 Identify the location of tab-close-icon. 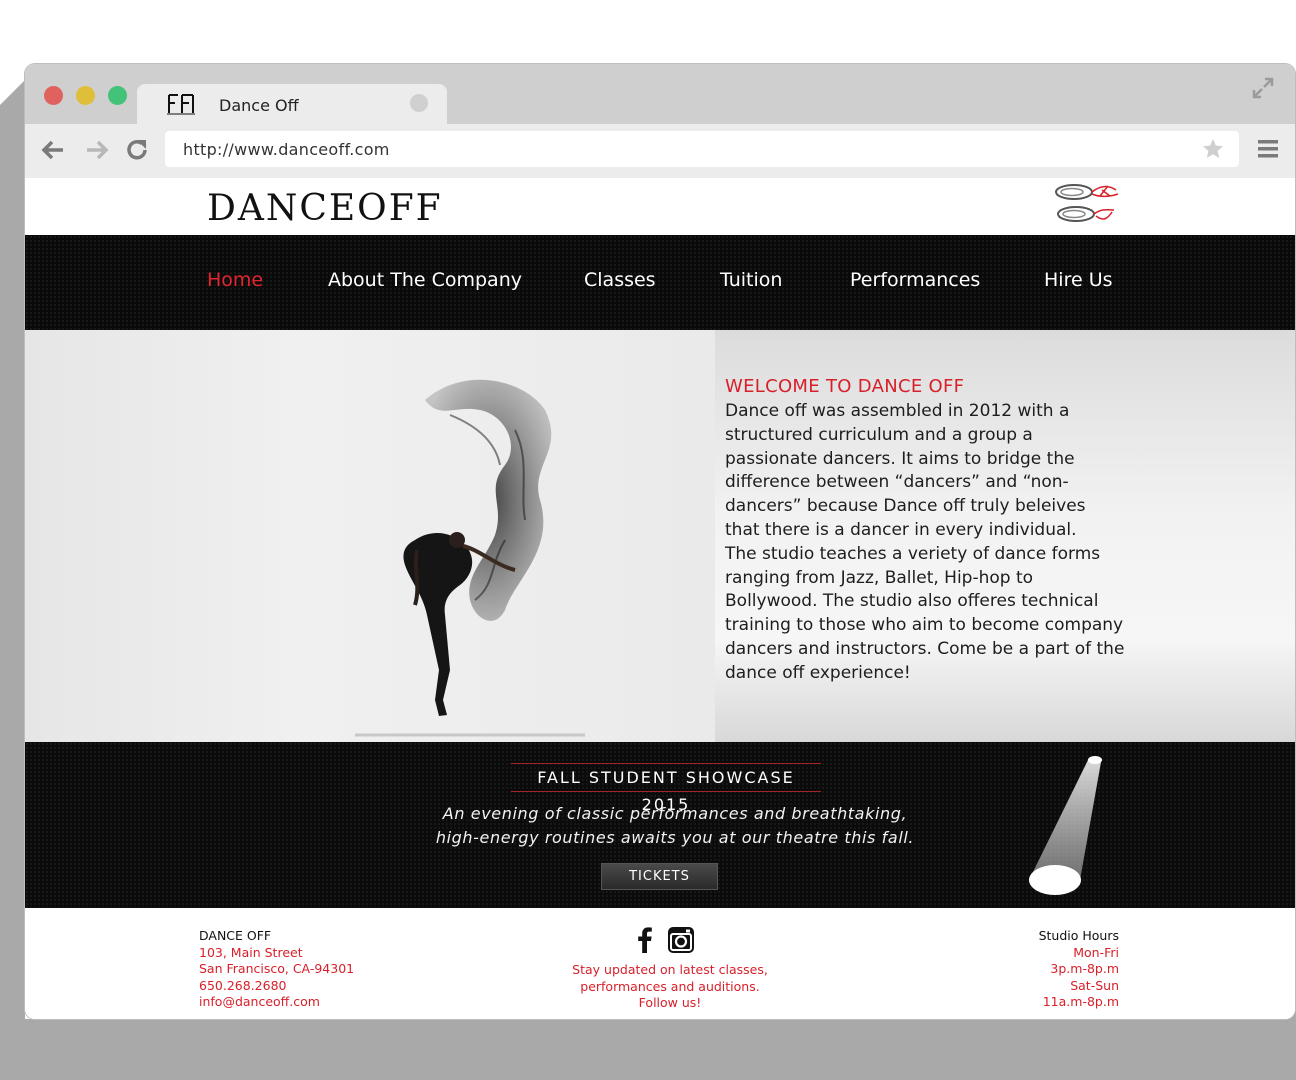
(419, 103).